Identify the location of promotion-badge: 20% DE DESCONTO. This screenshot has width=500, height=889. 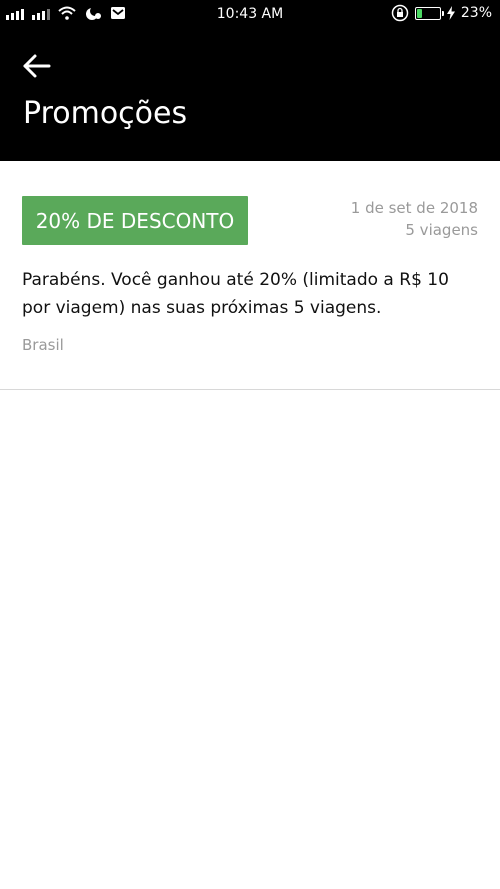
(135, 220).